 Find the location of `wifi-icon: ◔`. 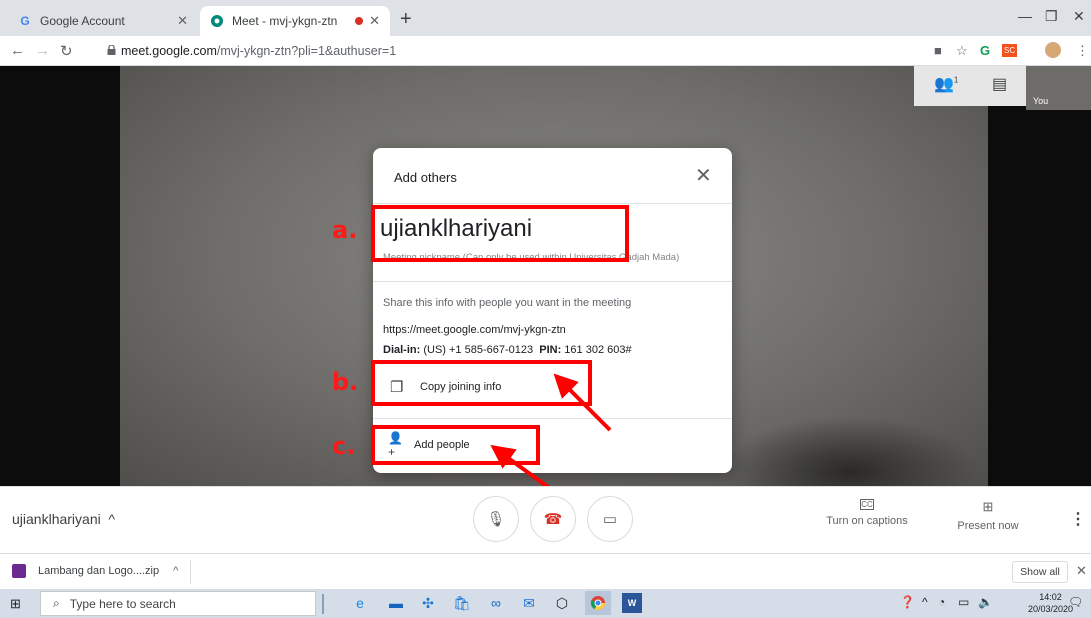

wifi-icon: ◔ is located at coordinates (941, 602).